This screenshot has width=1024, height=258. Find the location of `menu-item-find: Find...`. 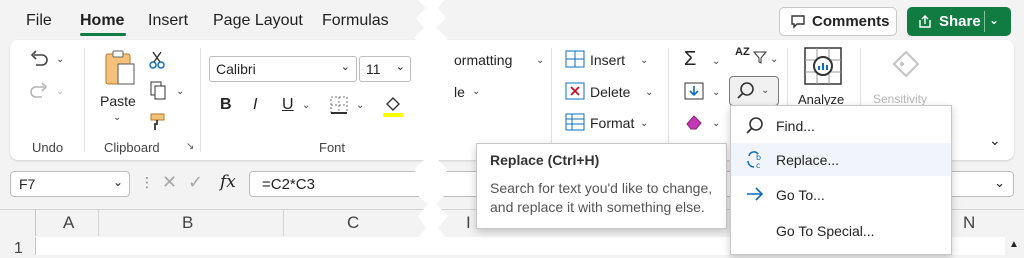

menu-item-find: Find... is located at coordinates (841, 125).